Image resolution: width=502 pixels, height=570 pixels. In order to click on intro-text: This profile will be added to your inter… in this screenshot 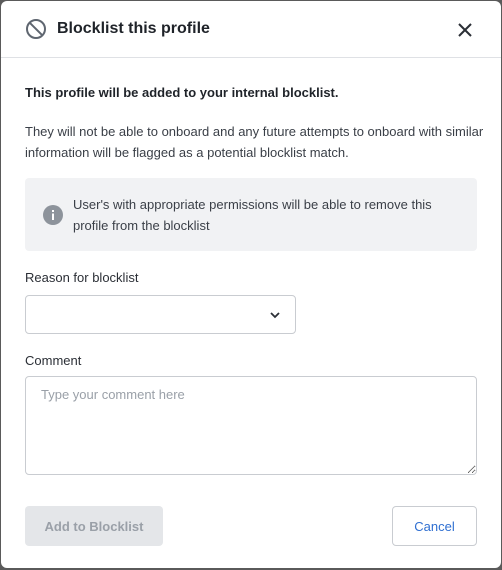, I will do `click(182, 92)`.